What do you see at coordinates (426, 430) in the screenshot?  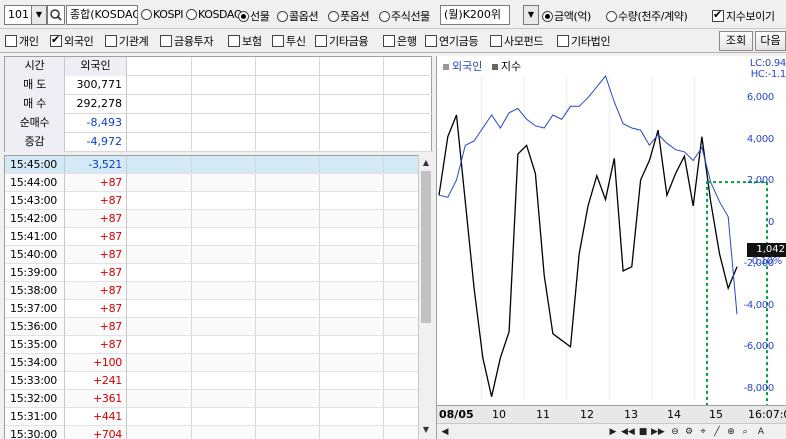 I see `scroll-down-arrow-icon: ▼` at bounding box center [426, 430].